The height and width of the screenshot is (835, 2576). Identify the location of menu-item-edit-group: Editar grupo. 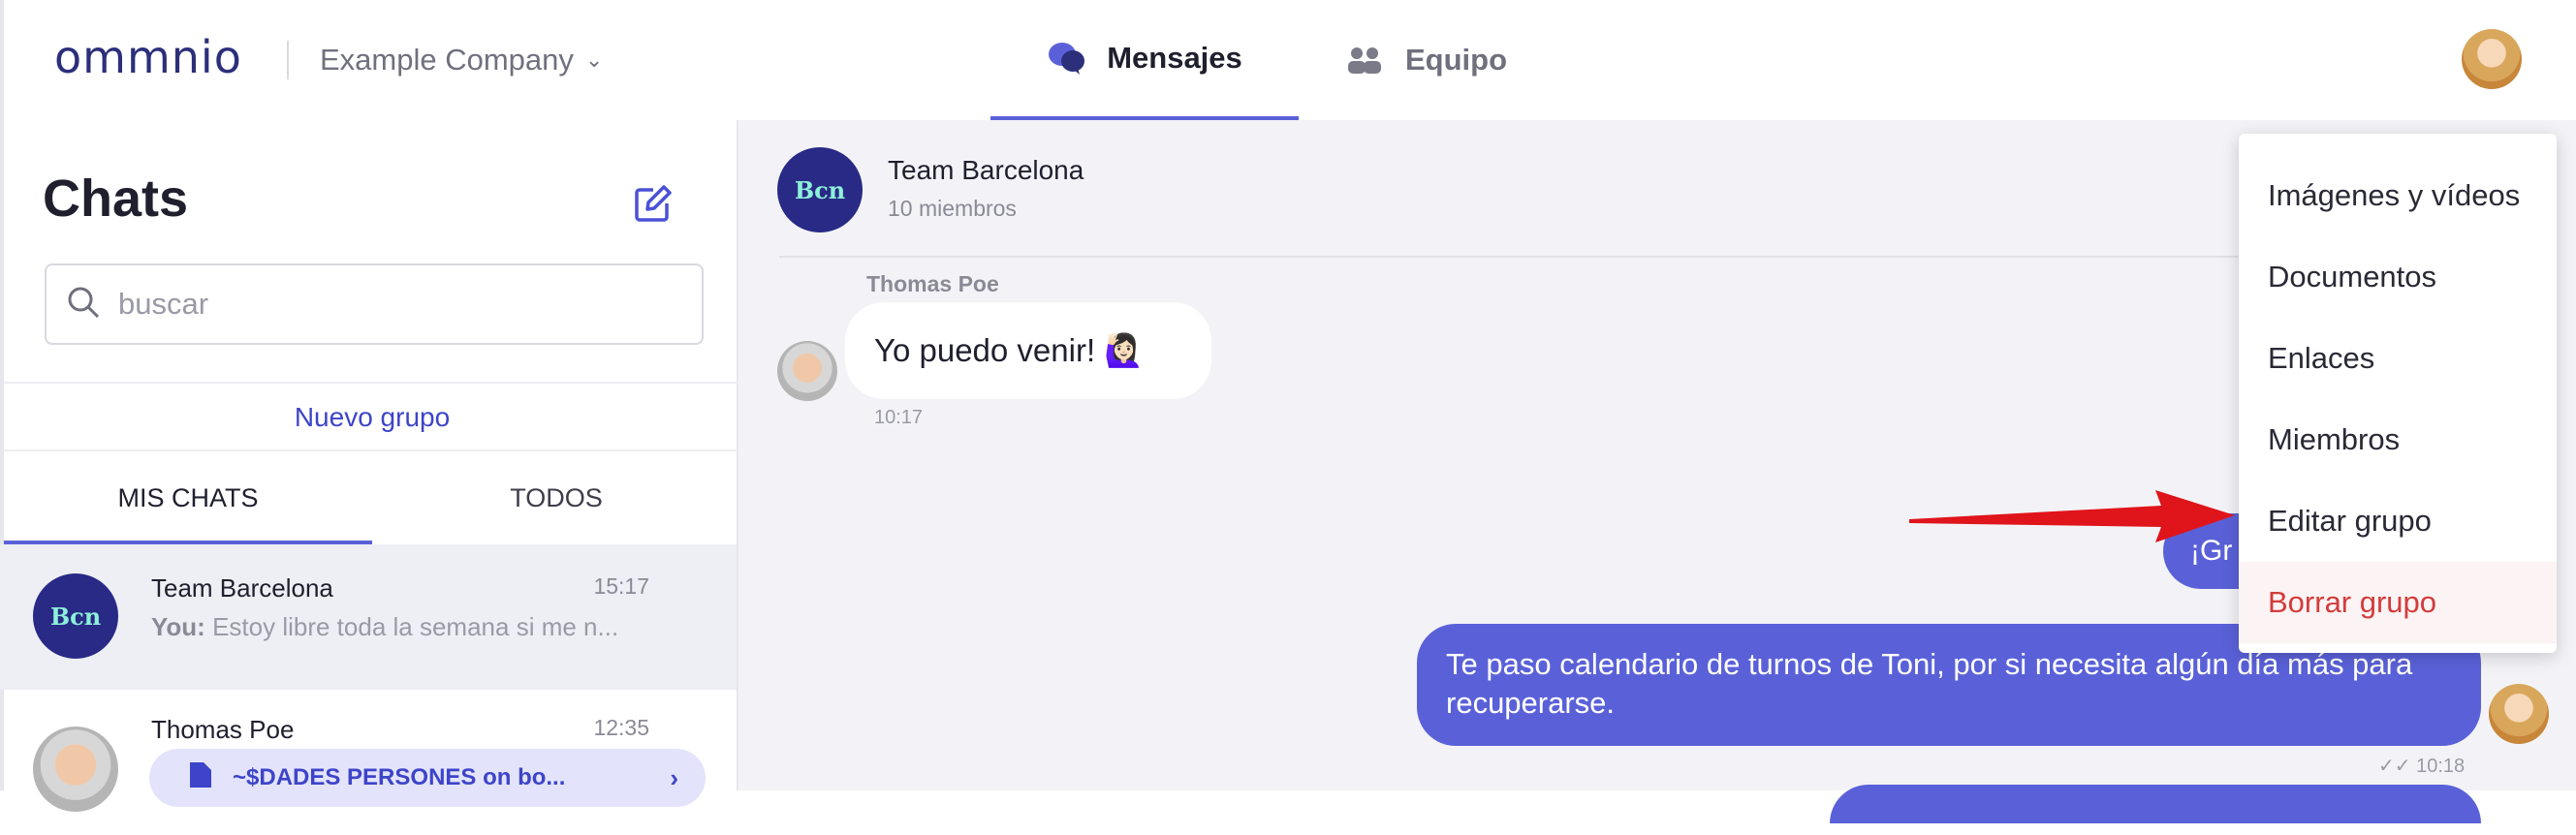
(2398, 521).